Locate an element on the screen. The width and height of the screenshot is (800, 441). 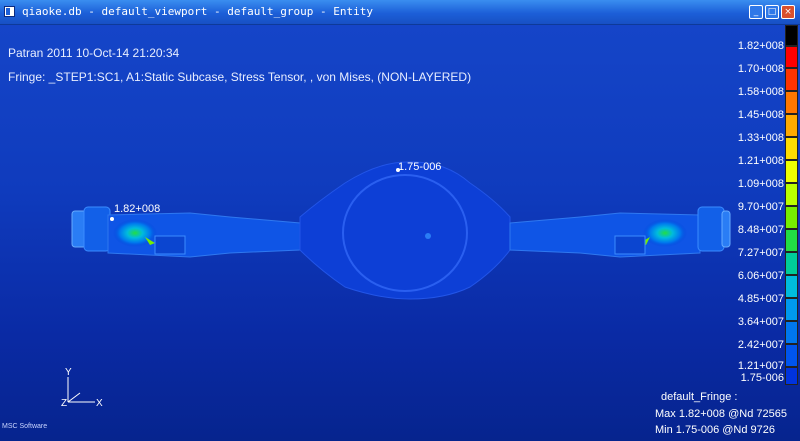
legend-label: 1.09+008 is located at coordinates (760, 184).